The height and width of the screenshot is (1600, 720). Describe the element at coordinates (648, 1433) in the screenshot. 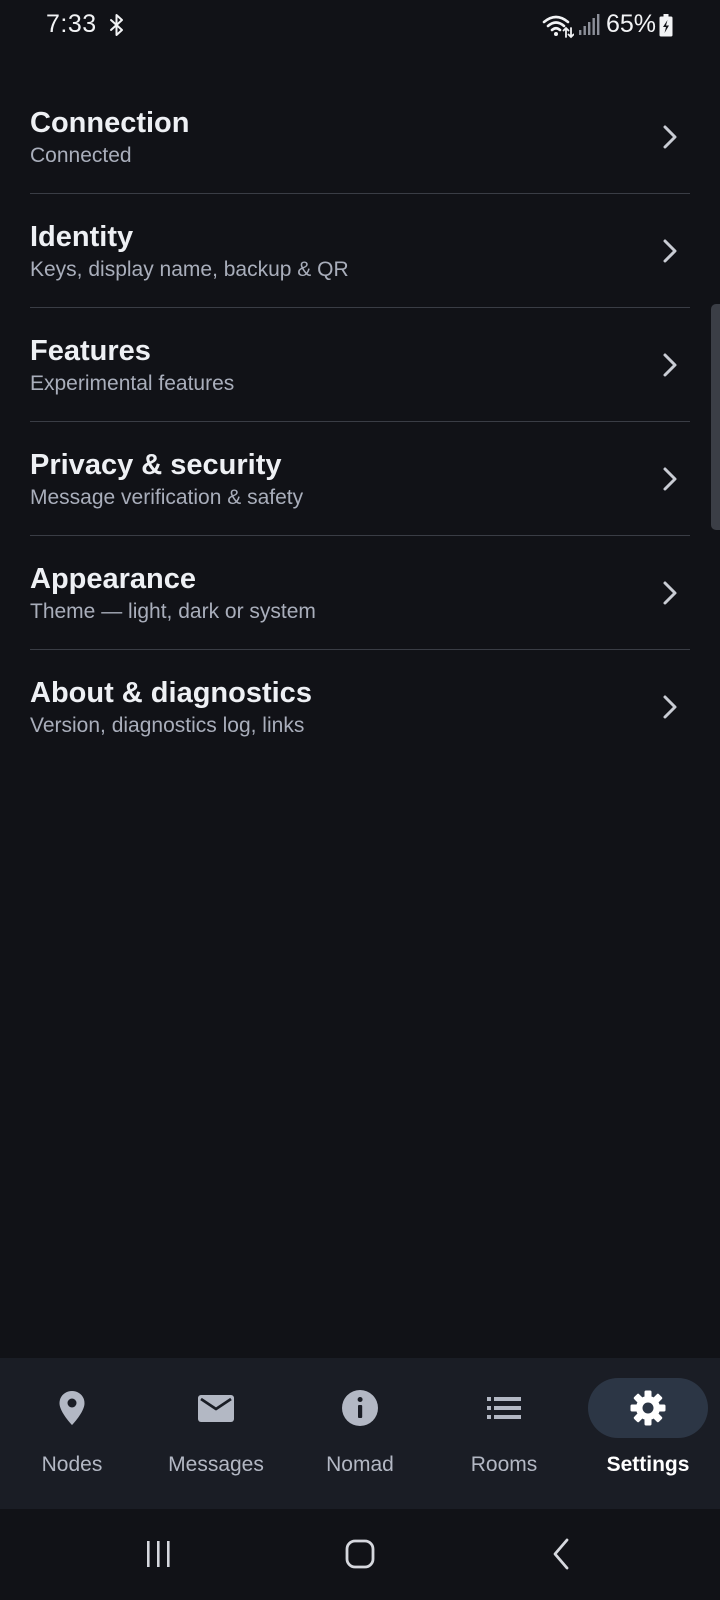

I see `nav-item-settings: Settings` at that location.